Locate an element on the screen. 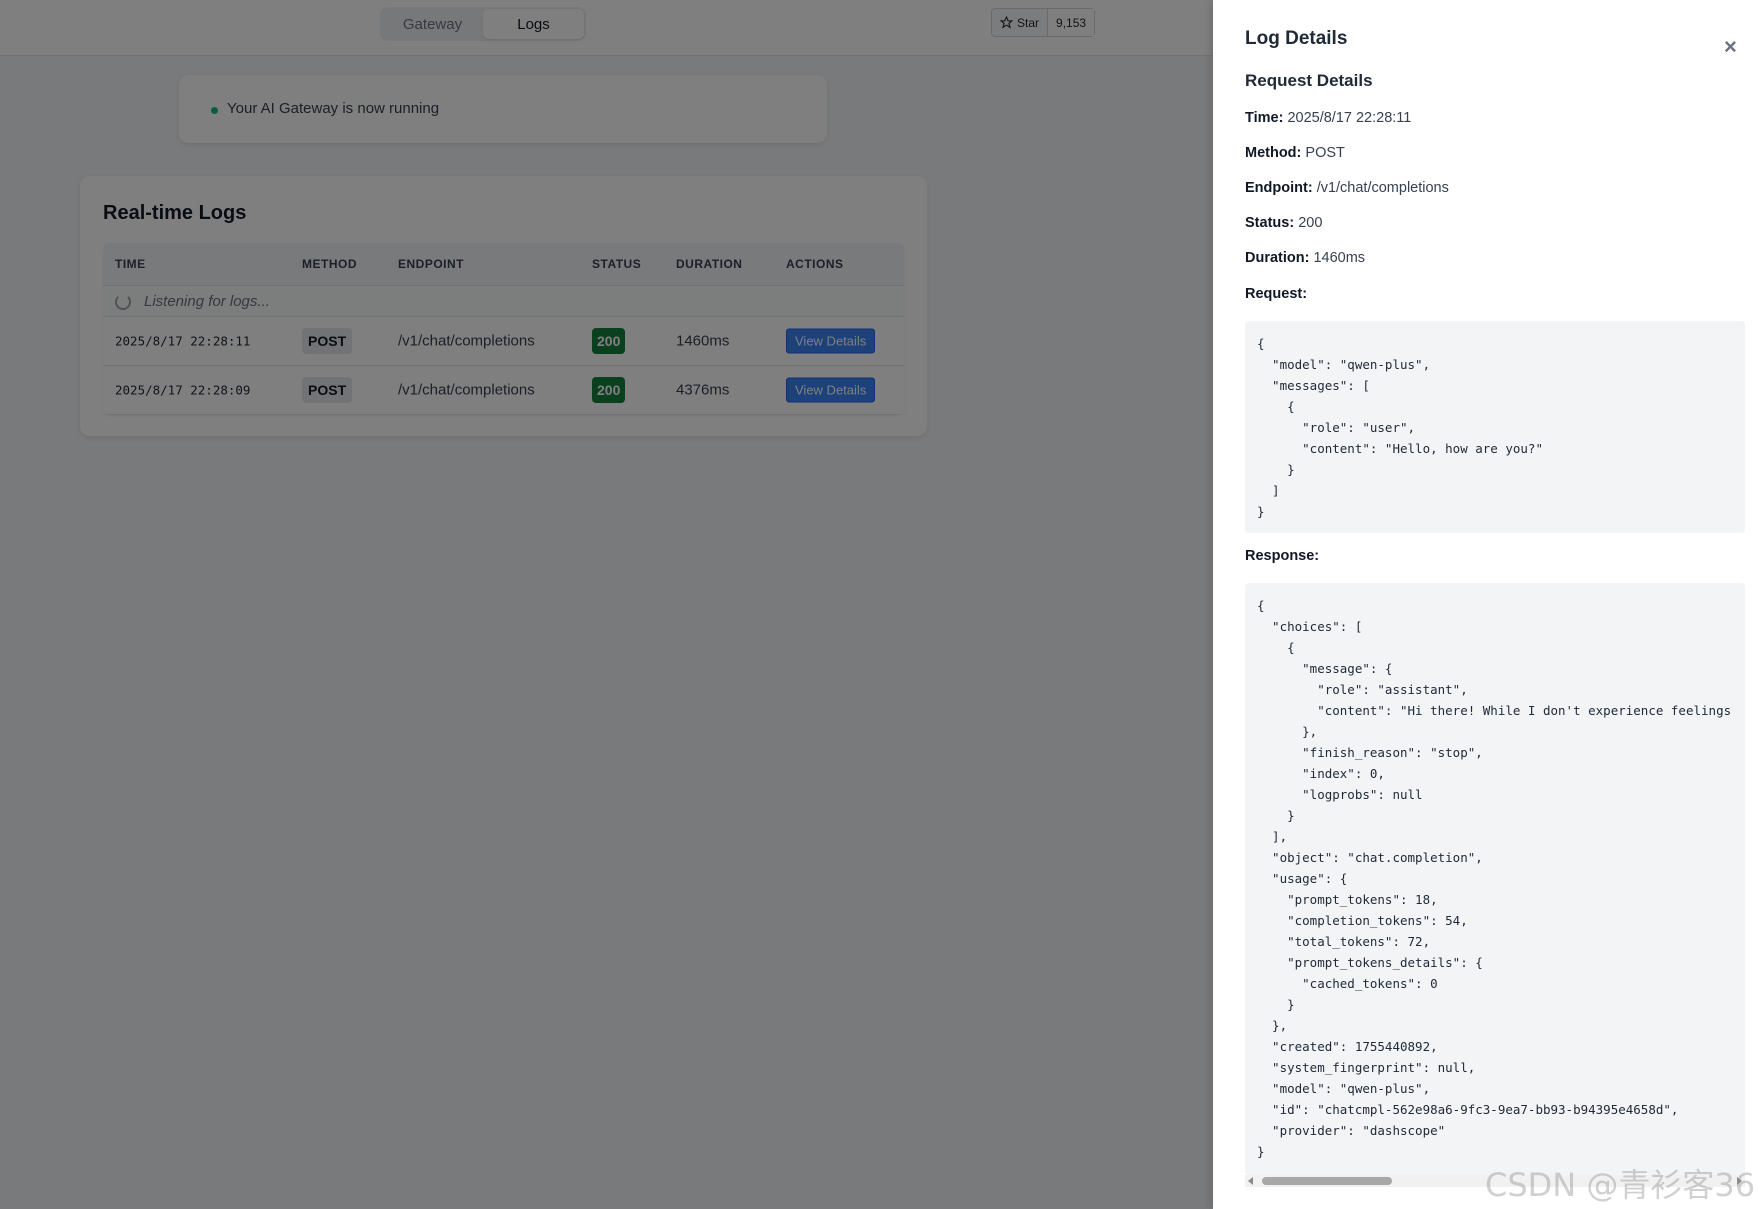 This screenshot has width=1761, height=1209. response-heading: Response: is located at coordinates (1282, 556).